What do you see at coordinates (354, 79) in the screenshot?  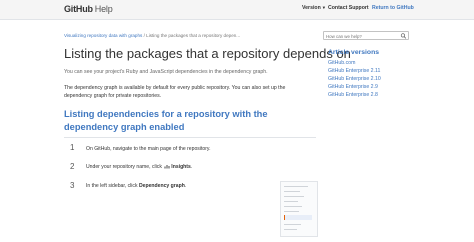 I see `version-link-ghe-2-10: GitHub Enterprise 2.10` at bounding box center [354, 79].